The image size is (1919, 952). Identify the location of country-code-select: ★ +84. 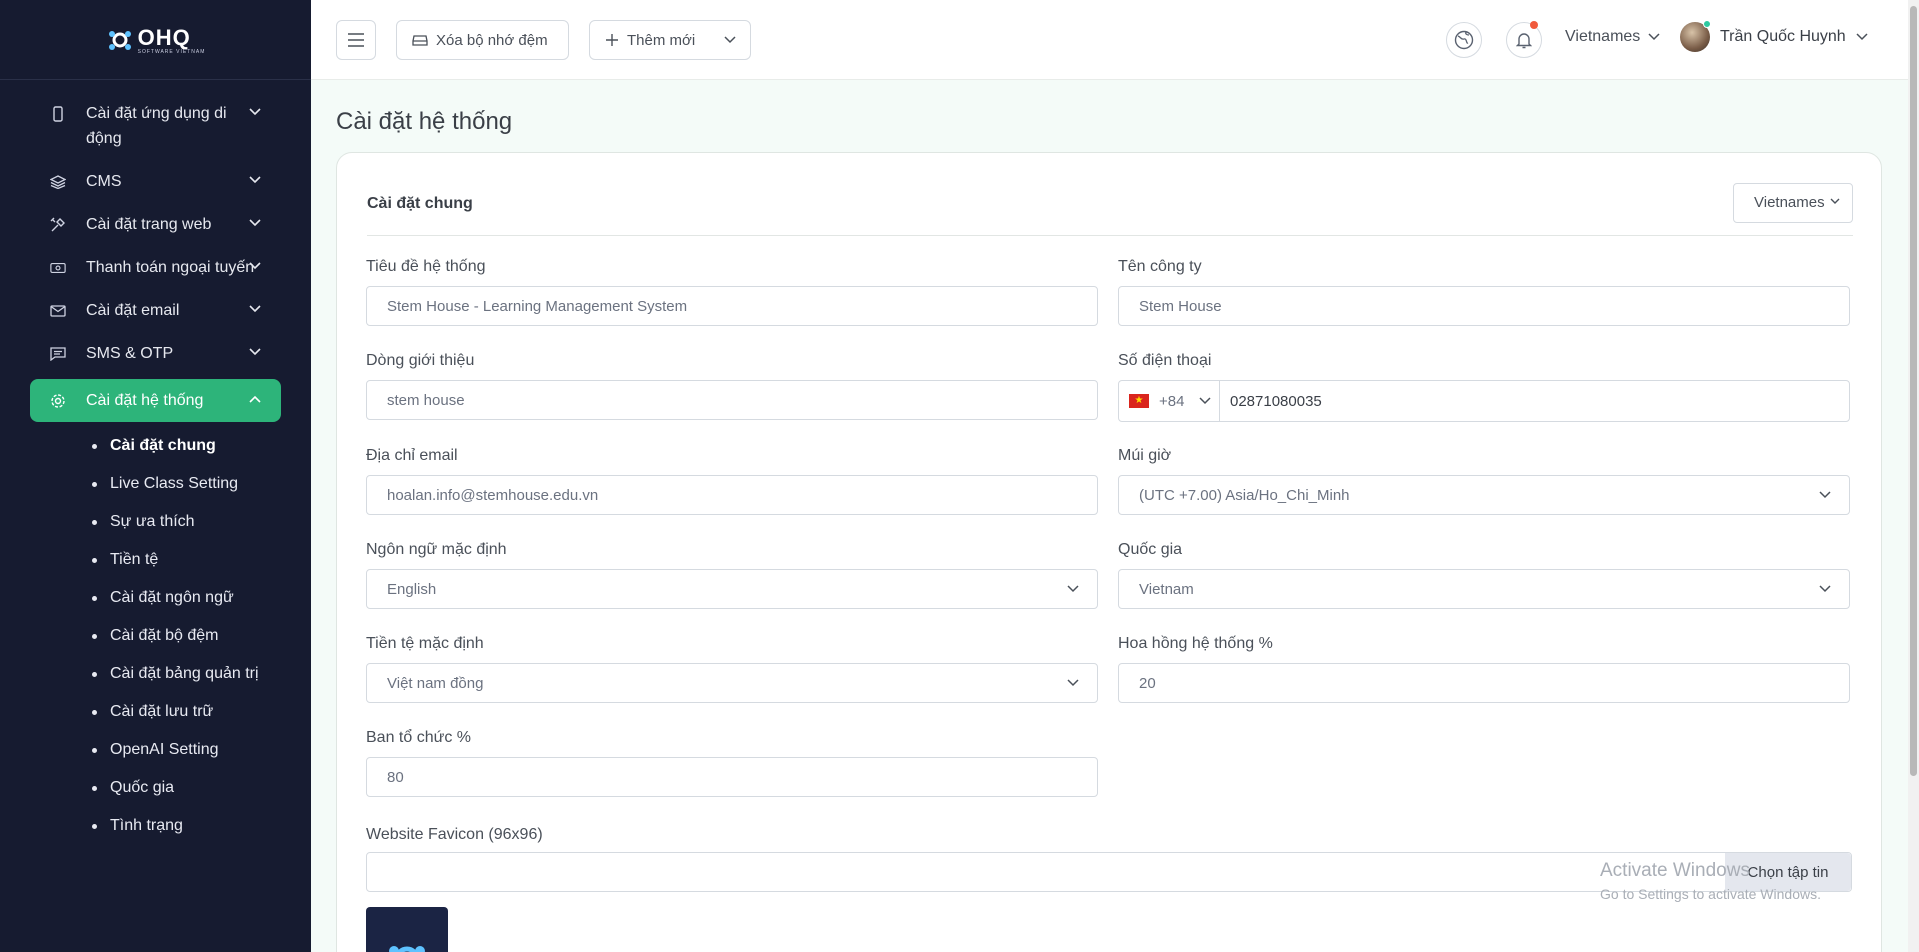
(1169, 401).